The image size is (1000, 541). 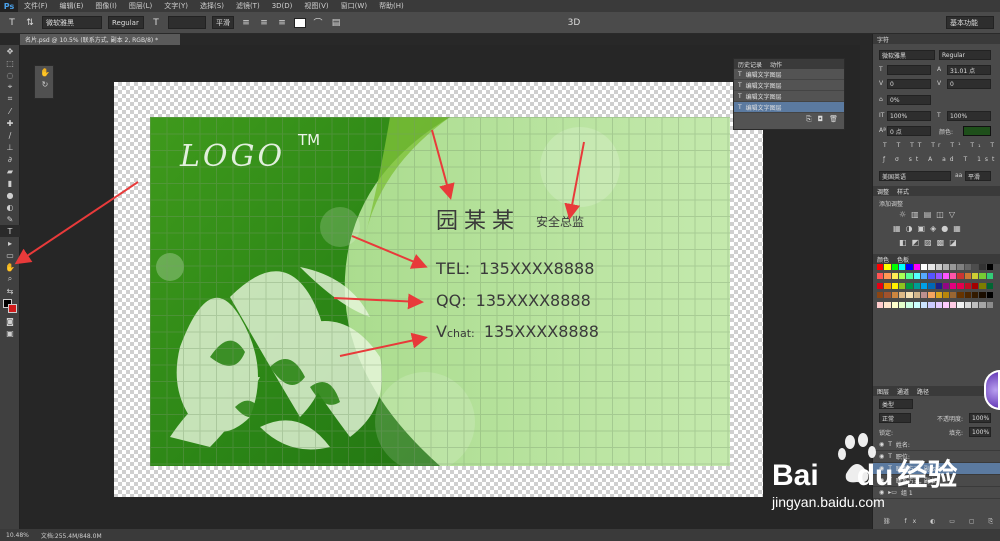 I want to click on zoom-level: 10.48%, so click(x=17, y=535).